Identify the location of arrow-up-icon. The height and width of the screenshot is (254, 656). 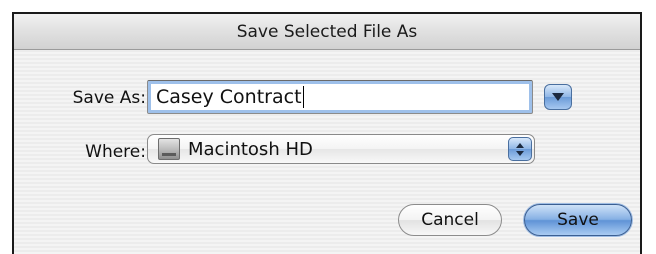
(520, 145).